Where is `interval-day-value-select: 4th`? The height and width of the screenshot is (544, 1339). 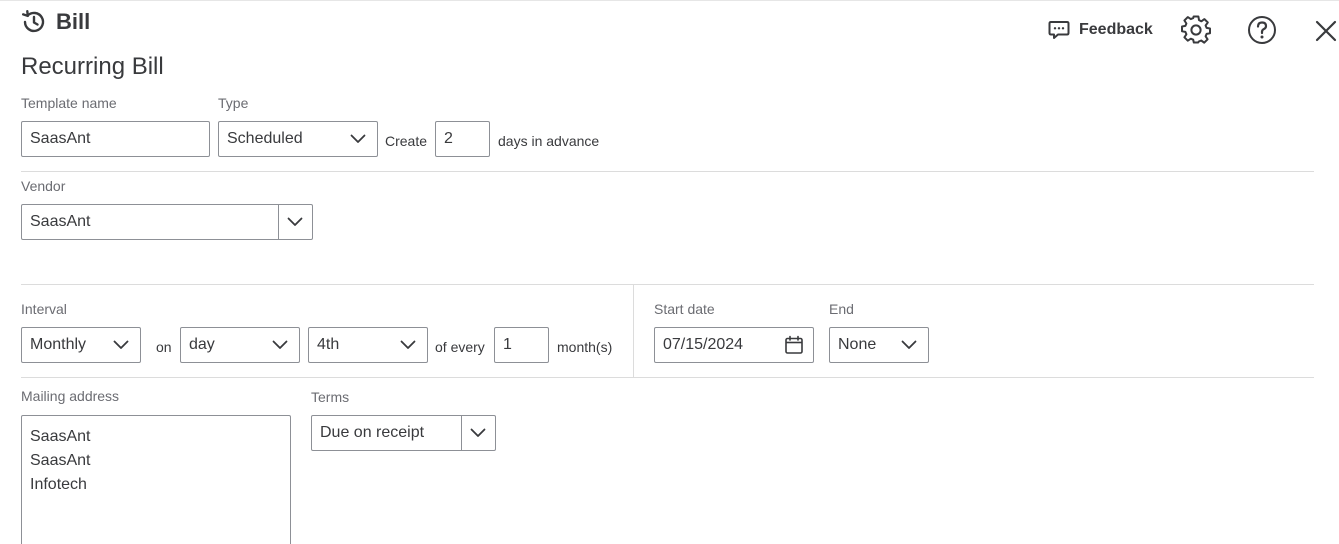
interval-day-value-select: 4th is located at coordinates (368, 345).